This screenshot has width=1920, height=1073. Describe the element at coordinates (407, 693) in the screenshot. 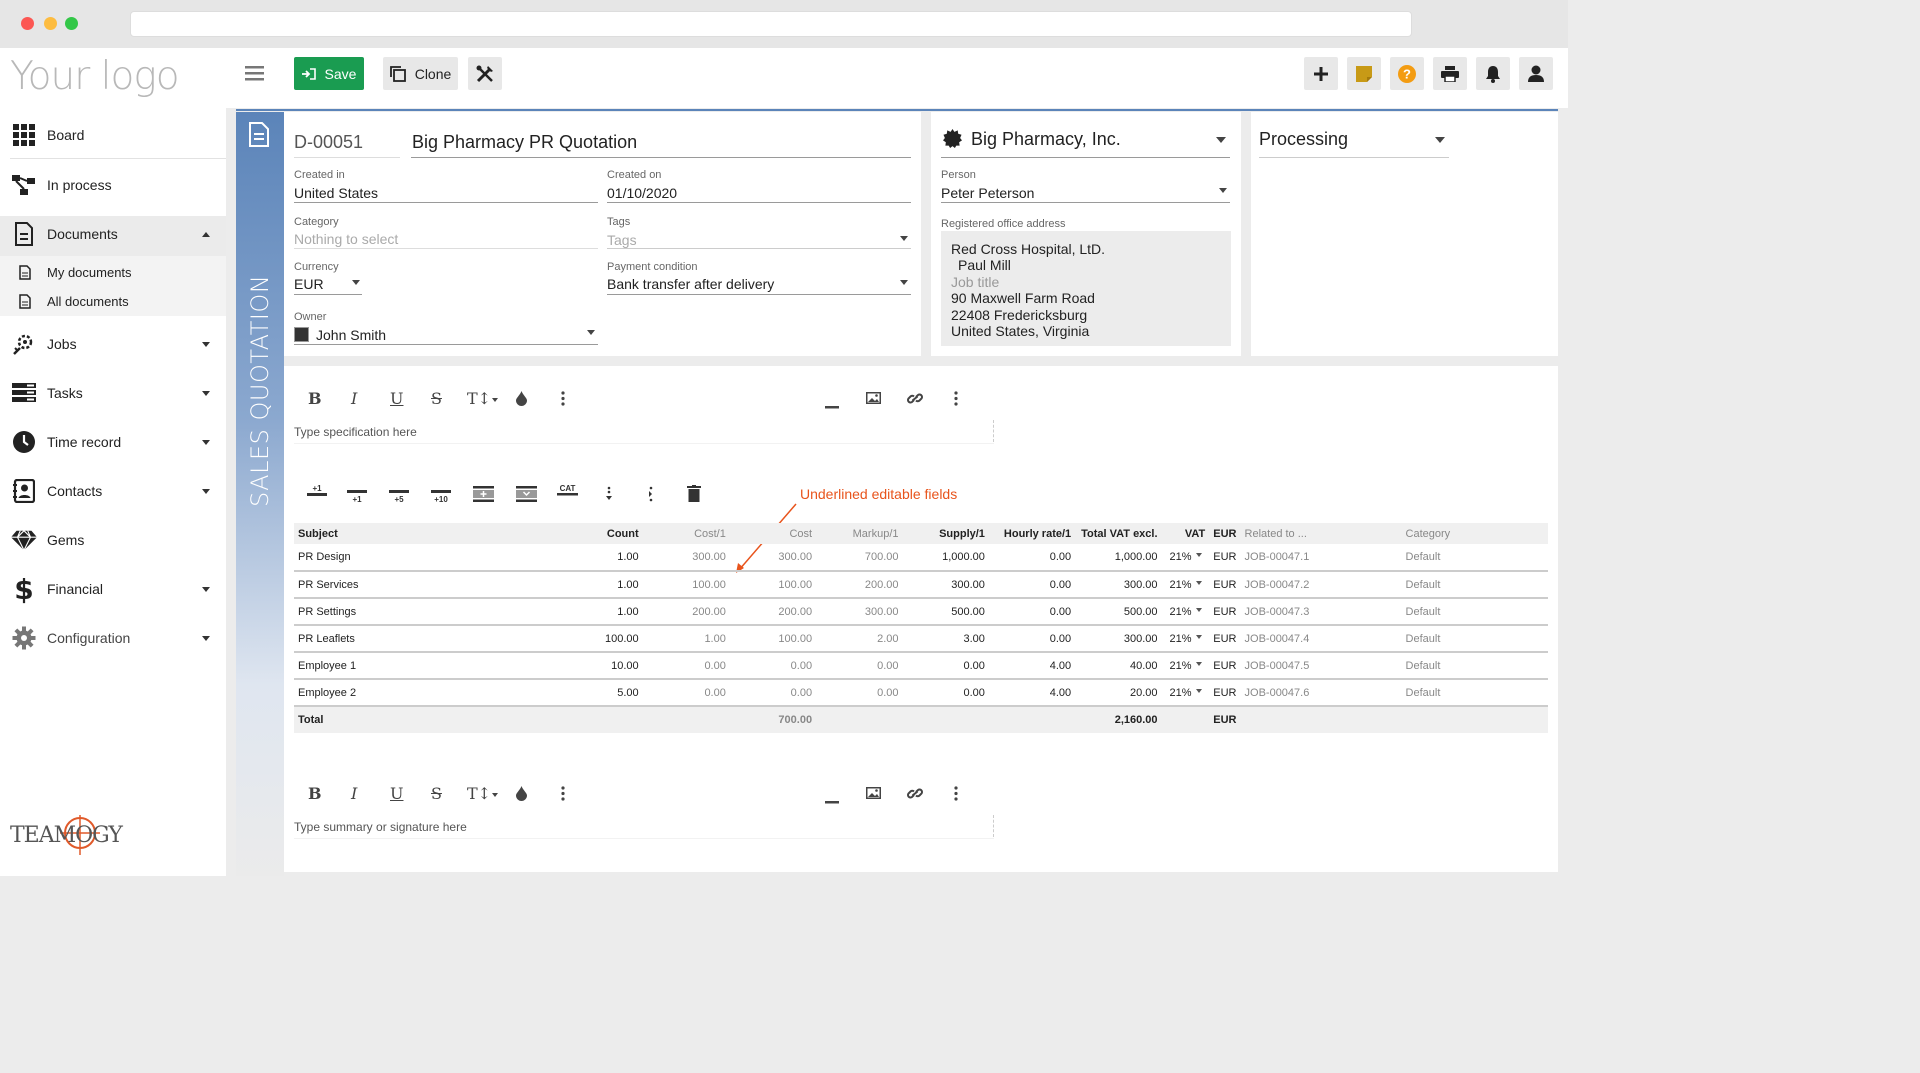

I see `subject-cell: Employee 2` at that location.